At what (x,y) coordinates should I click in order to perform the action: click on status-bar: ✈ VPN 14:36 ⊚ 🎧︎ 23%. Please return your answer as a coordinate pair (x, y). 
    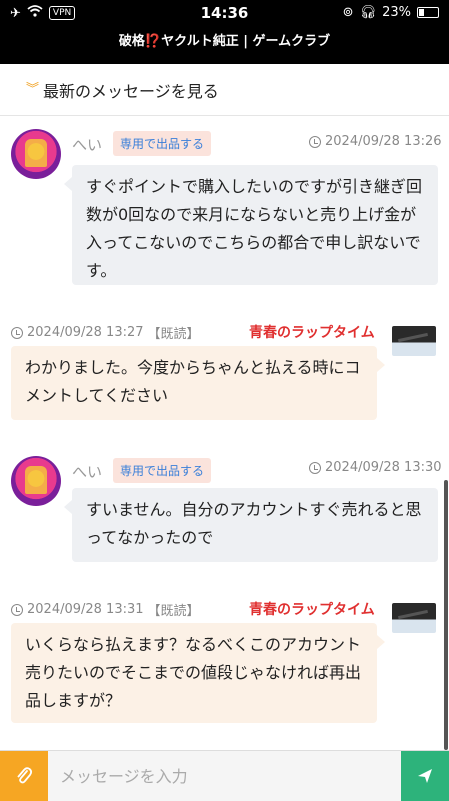
    Looking at the image, I should click on (224, 13).